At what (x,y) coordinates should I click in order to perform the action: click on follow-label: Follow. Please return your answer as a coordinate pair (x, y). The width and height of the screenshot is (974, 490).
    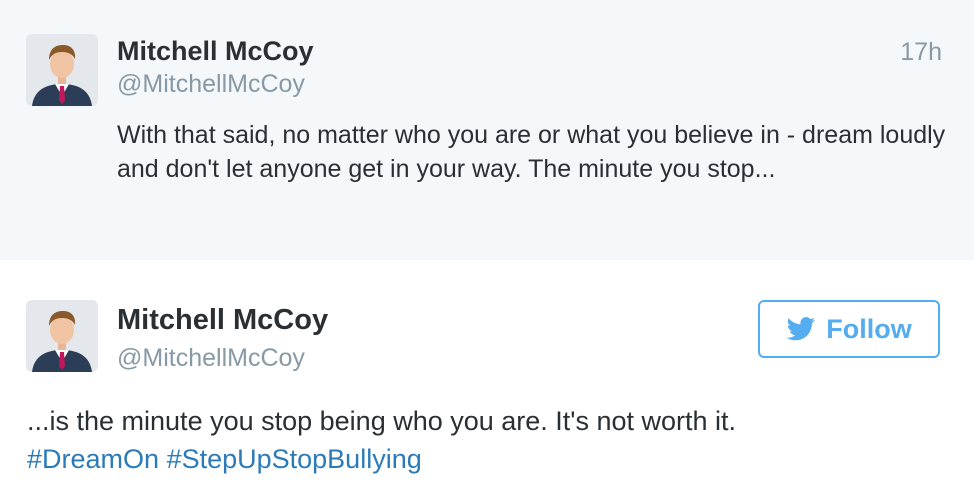
    Looking at the image, I should click on (869, 328).